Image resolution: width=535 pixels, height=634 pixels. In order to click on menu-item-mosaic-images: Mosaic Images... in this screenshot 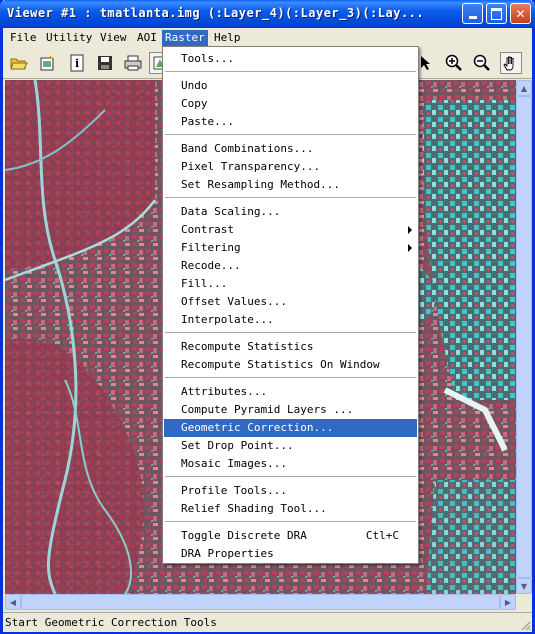, I will do `click(290, 464)`.